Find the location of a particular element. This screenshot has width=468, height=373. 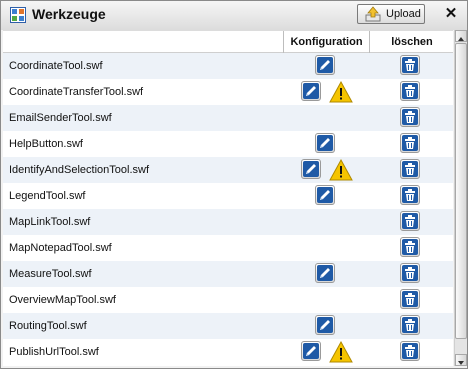

vertical-scrollbar is located at coordinates (460, 198).